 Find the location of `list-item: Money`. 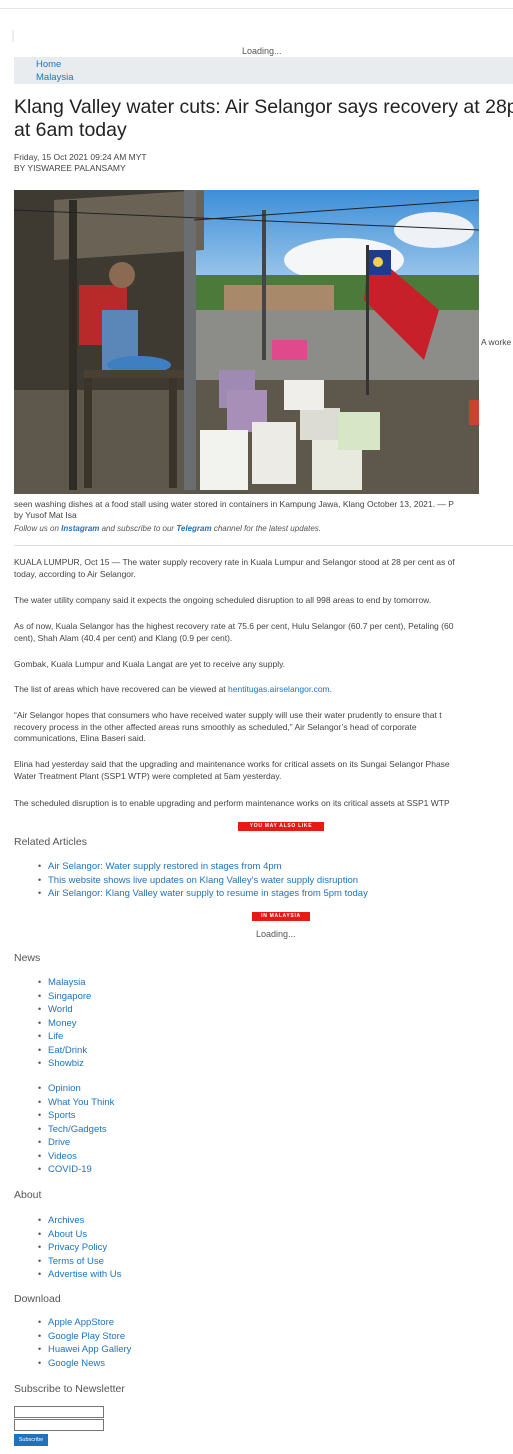

list-item: Money is located at coordinates (64, 1024).